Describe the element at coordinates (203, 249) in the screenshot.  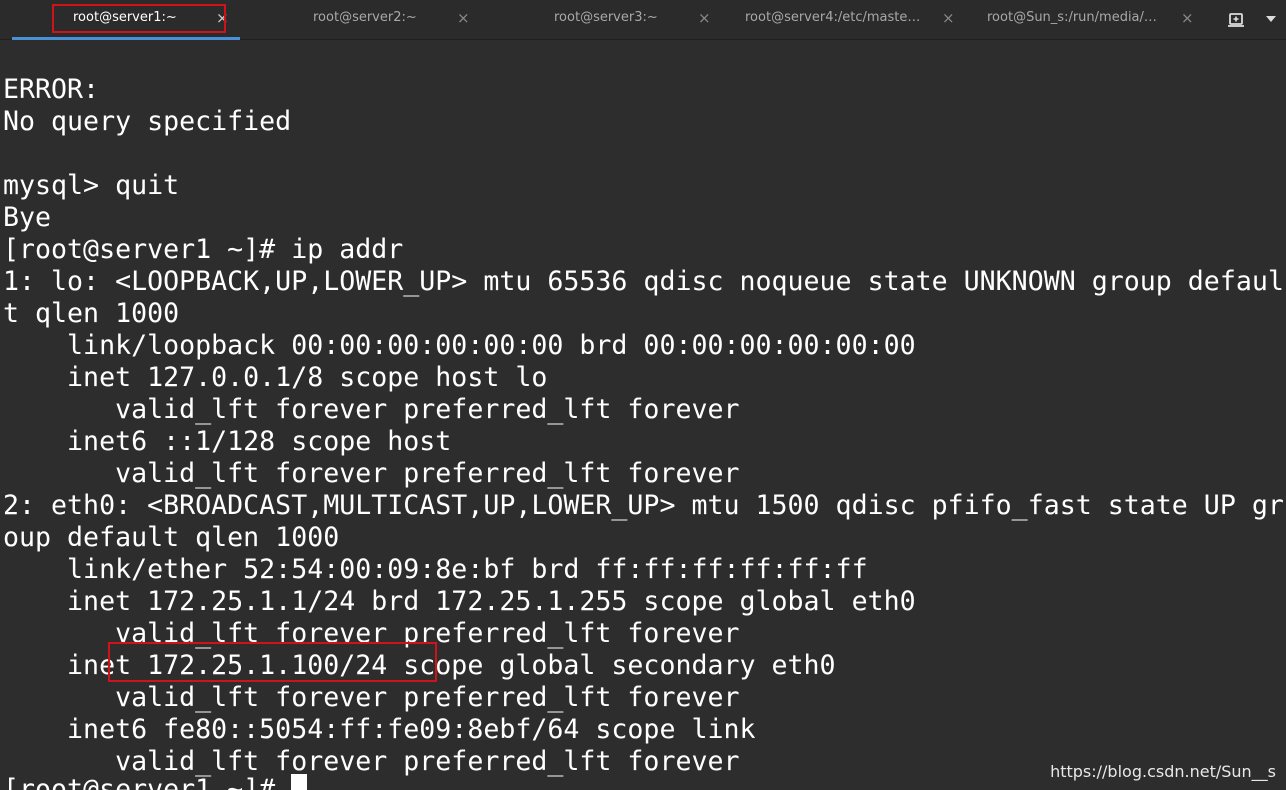
I see `terminal-line: [root@server1 ~]# ip addr` at that location.